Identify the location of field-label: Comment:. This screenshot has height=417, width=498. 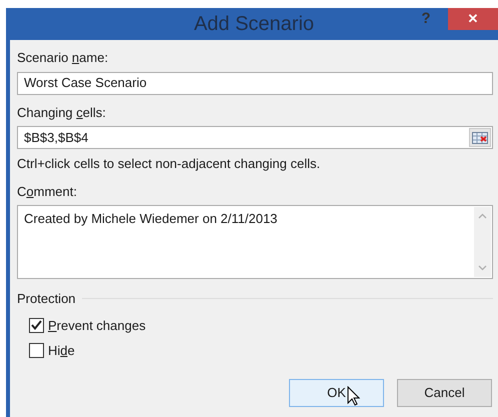
(47, 191).